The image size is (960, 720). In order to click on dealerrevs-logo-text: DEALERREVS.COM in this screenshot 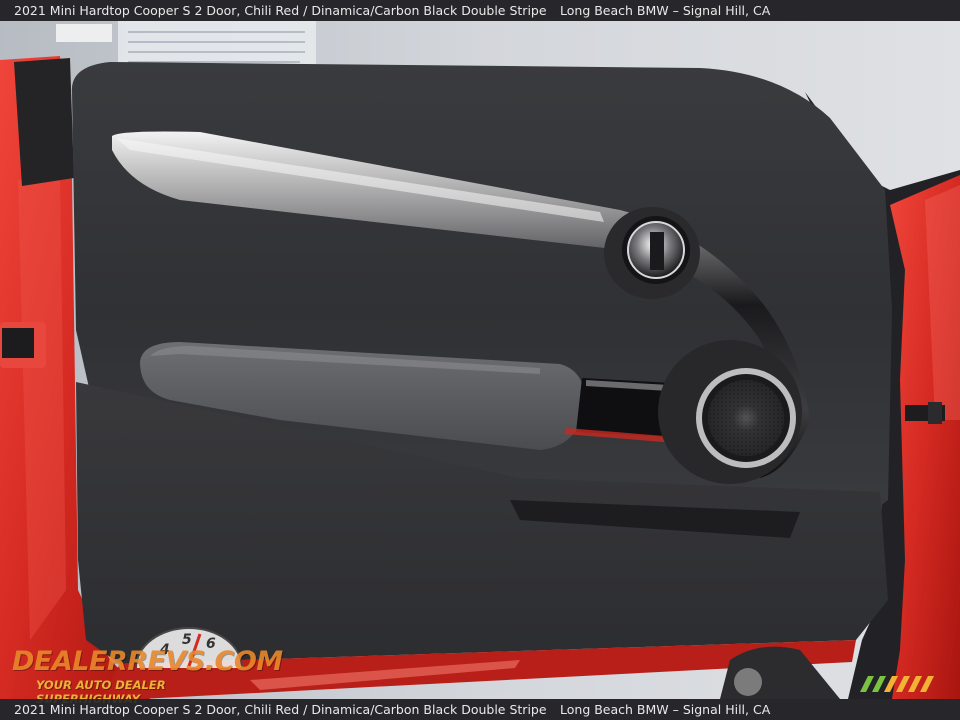, I will do `click(147, 661)`.